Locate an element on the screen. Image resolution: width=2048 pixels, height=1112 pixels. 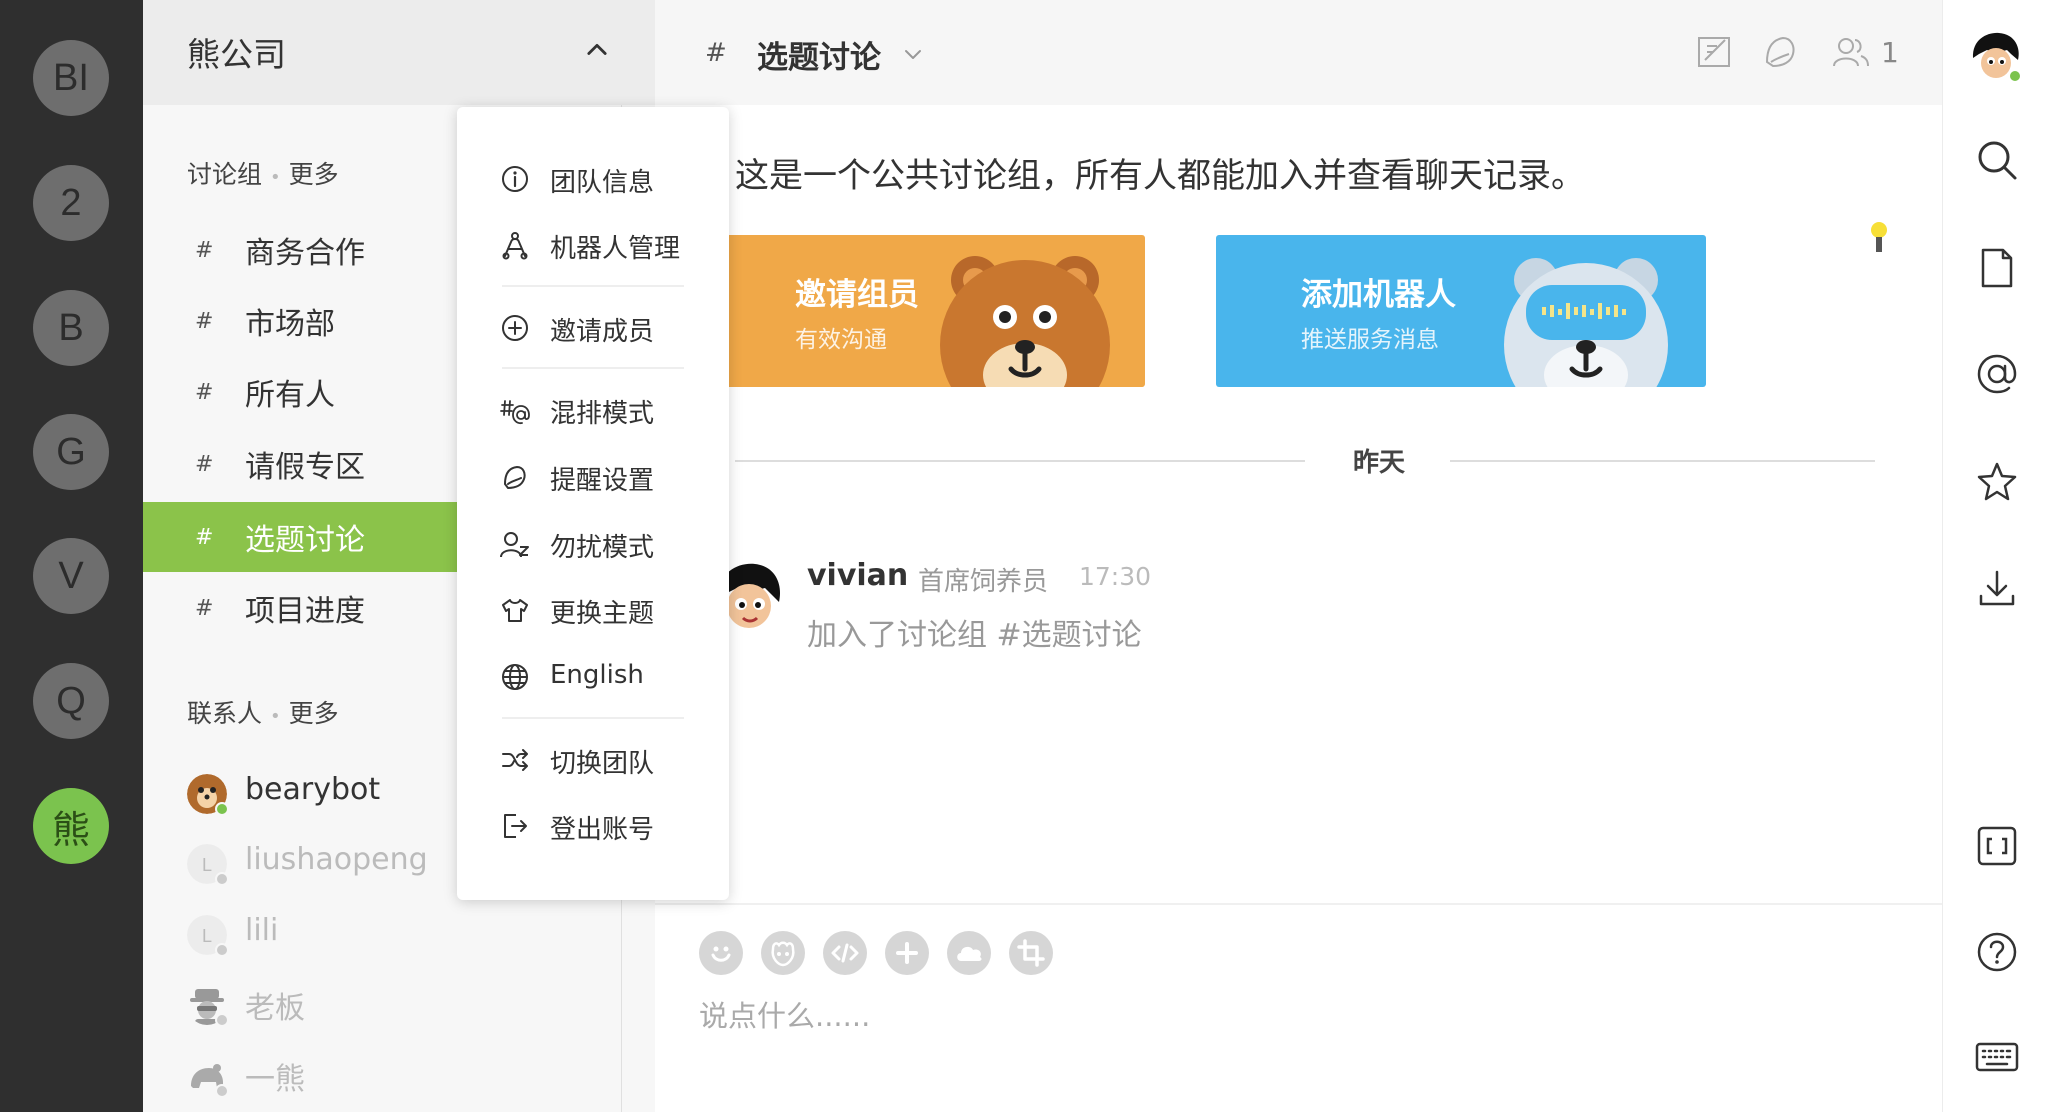
collapse-panel-icon is located at coordinates (1997, 846).